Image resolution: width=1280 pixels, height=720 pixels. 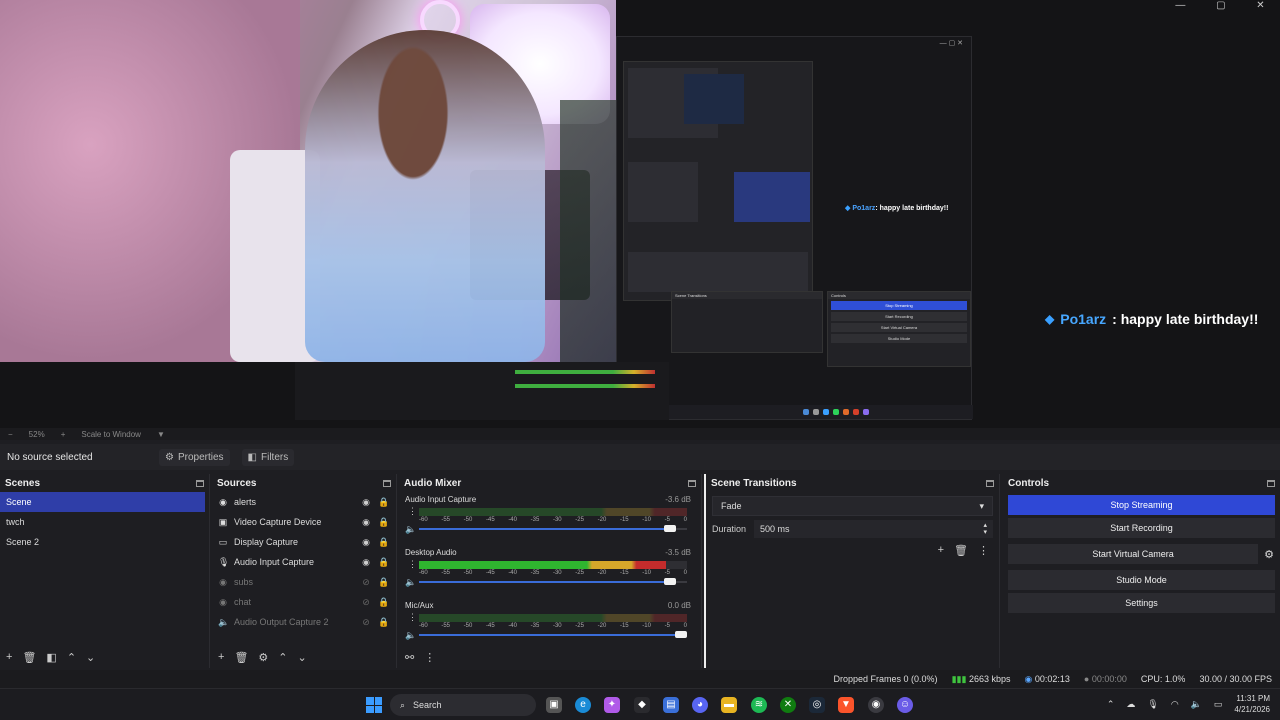 What do you see at coordinates (304, 602) in the screenshot?
I see `source-item: ◉ chat ⊘ 🔒` at bounding box center [304, 602].